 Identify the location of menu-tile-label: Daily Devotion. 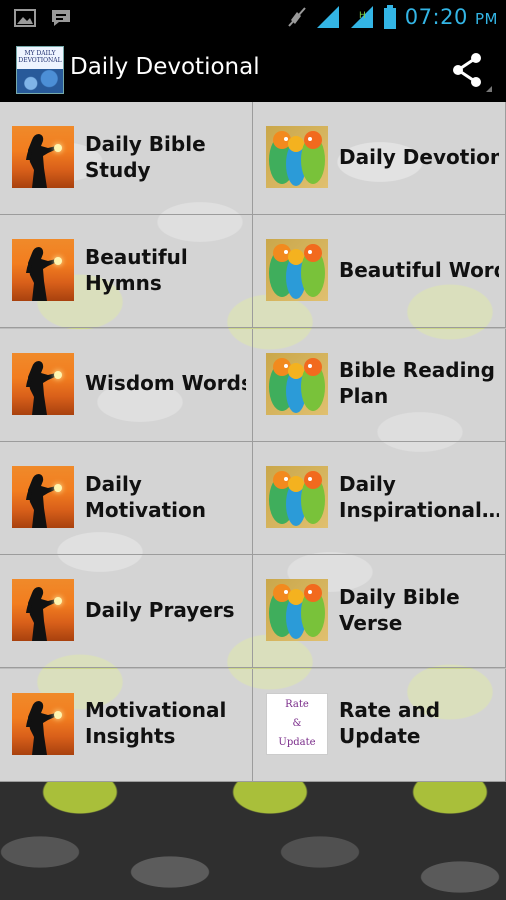
(419, 157).